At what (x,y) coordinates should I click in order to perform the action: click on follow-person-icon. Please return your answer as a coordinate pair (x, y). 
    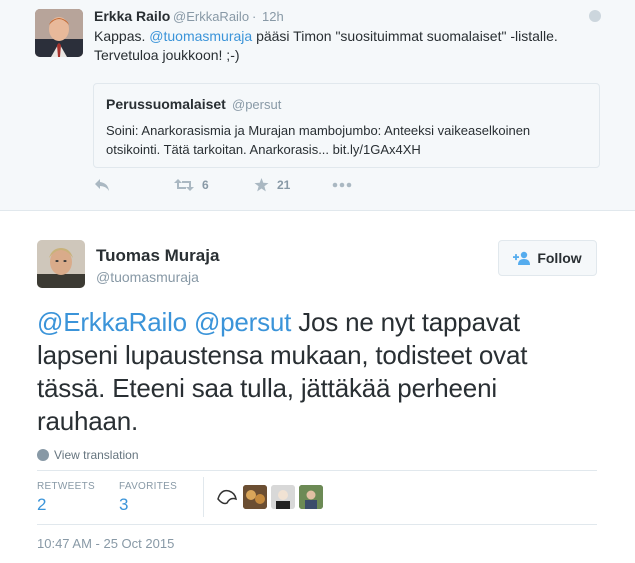
    Looking at the image, I should click on (522, 258).